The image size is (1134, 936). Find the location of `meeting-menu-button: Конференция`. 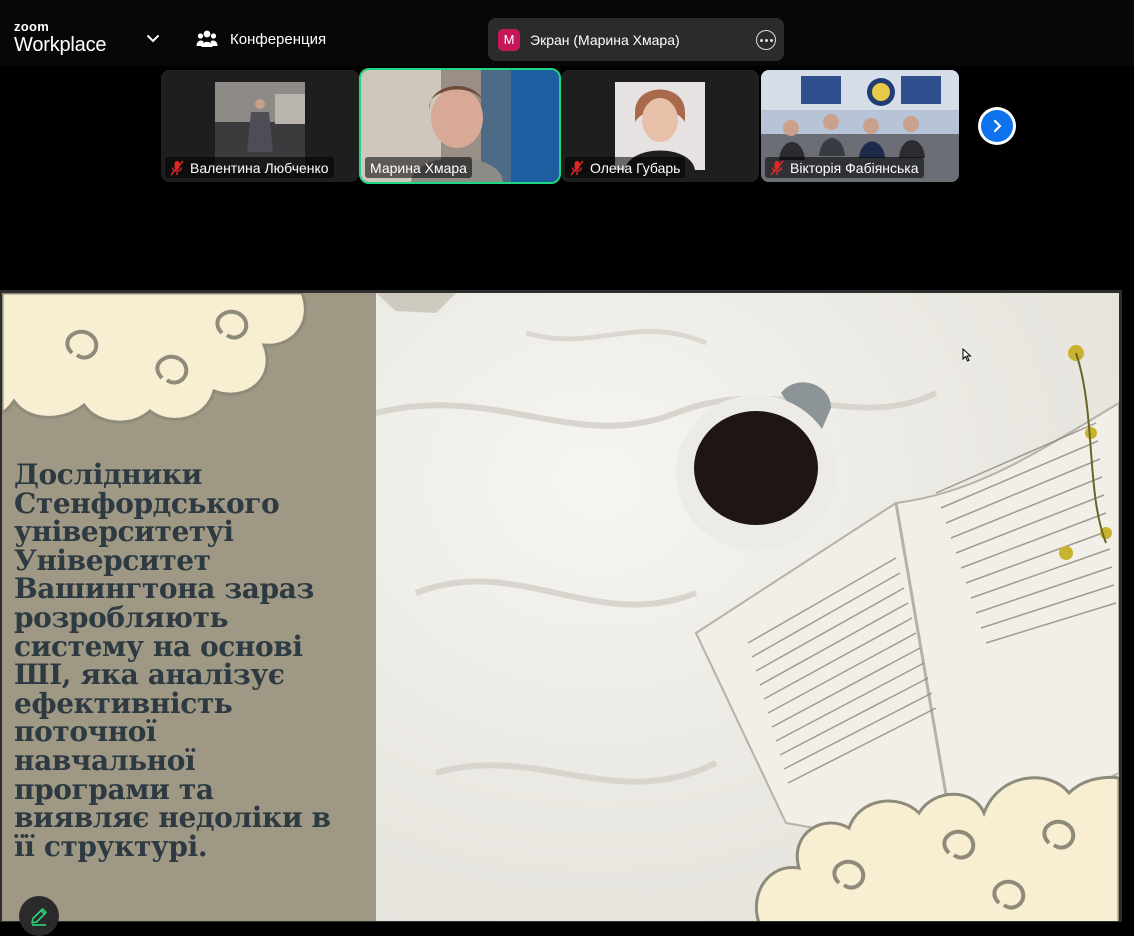

meeting-menu-button: Конференция is located at coordinates (261, 39).